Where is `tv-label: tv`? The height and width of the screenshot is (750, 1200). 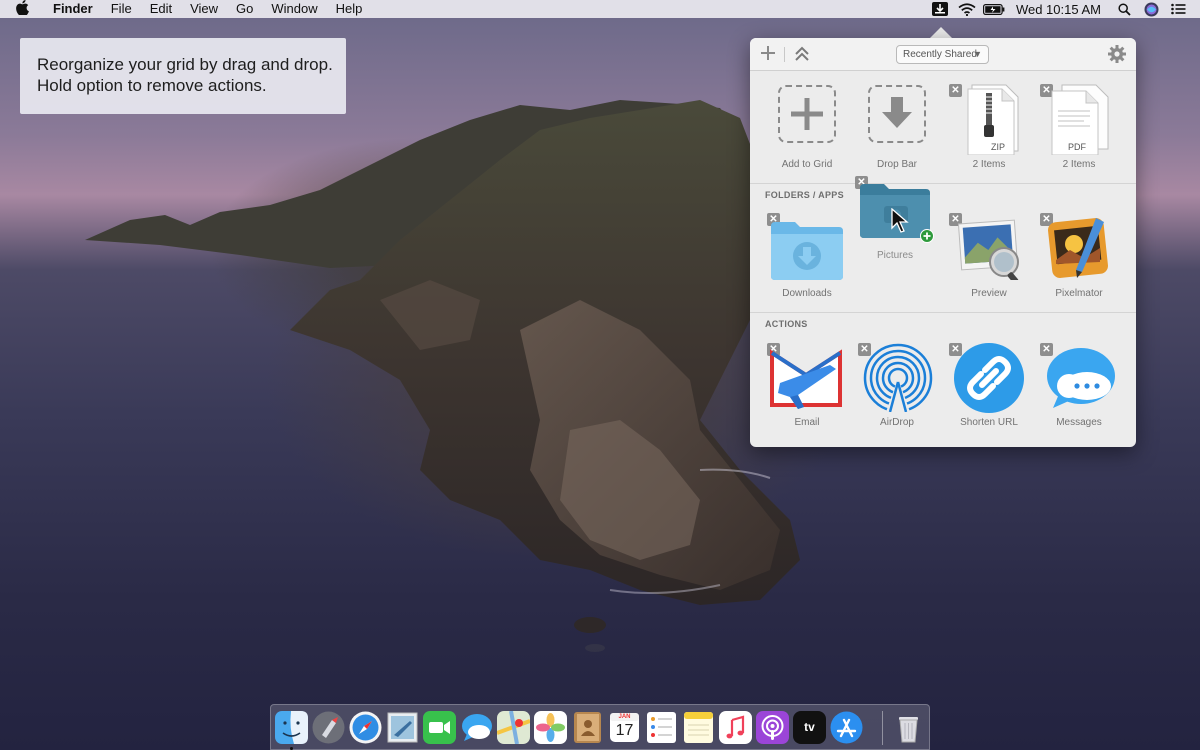
tv-label: tv is located at coordinates (809, 727).